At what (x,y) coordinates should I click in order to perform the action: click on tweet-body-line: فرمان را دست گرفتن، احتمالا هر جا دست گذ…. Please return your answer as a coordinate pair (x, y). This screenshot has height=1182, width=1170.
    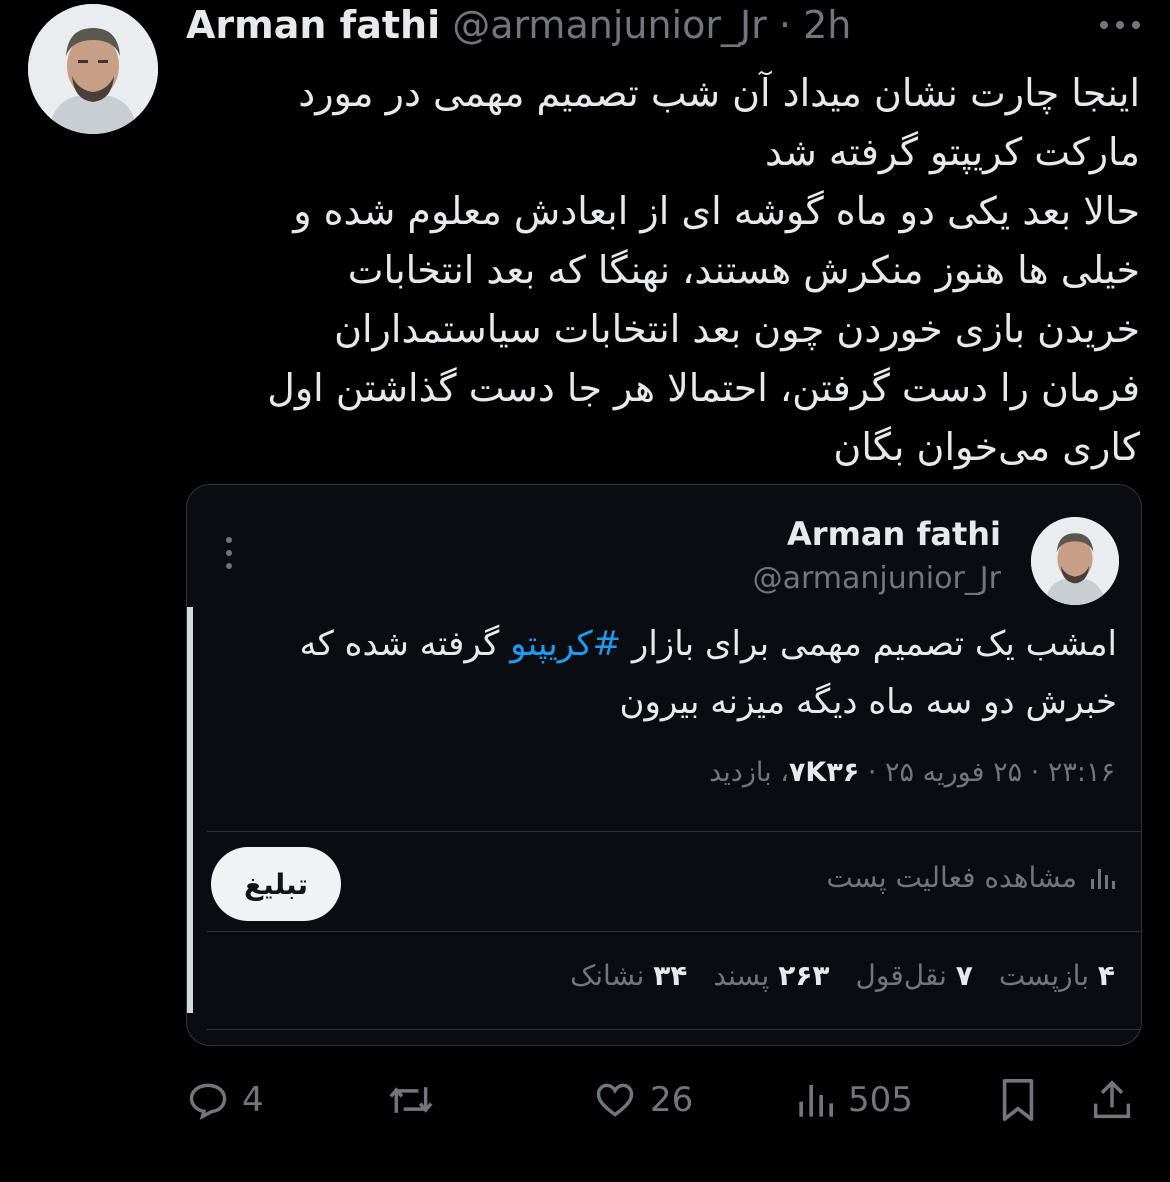
    Looking at the image, I should click on (703, 388).